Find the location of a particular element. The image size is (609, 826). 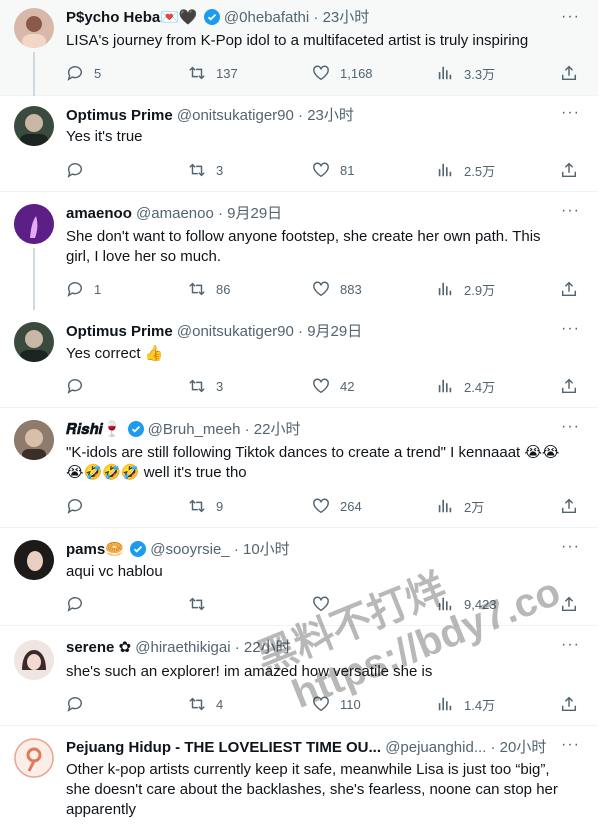

display-name: P$ycho Heba is located at coordinates (113, 17).